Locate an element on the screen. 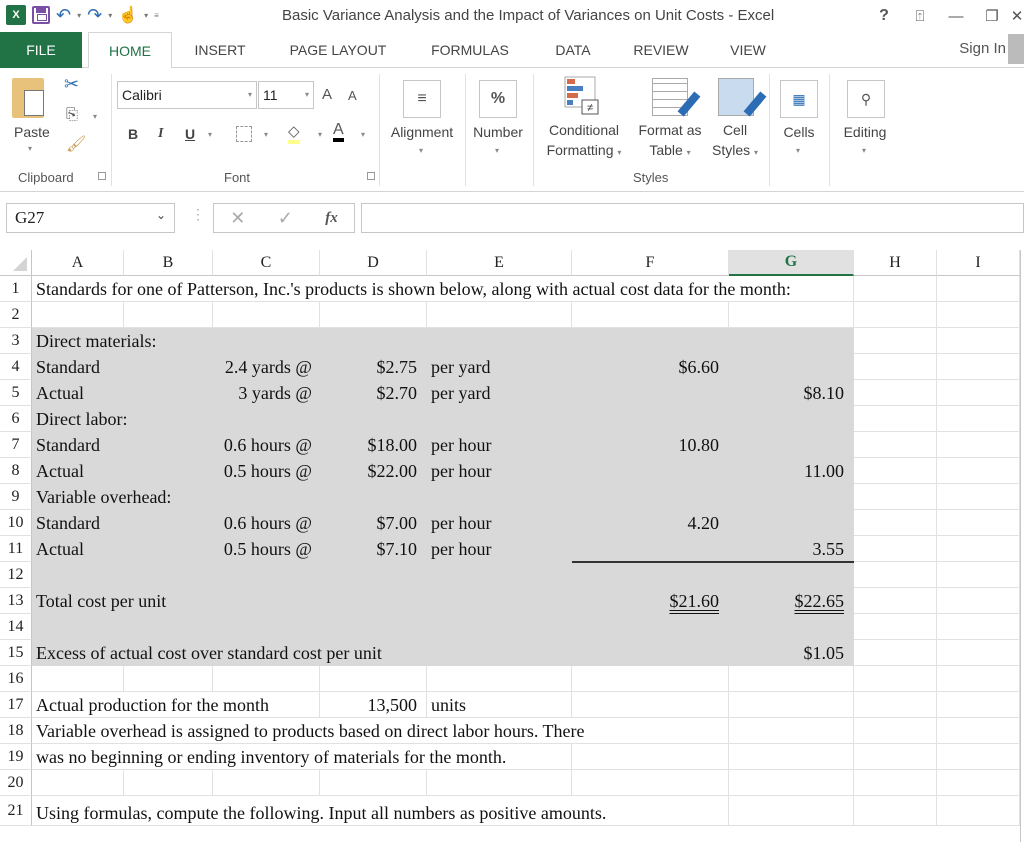  conditional-formatting-icon: ≠ is located at coordinates (582, 96).